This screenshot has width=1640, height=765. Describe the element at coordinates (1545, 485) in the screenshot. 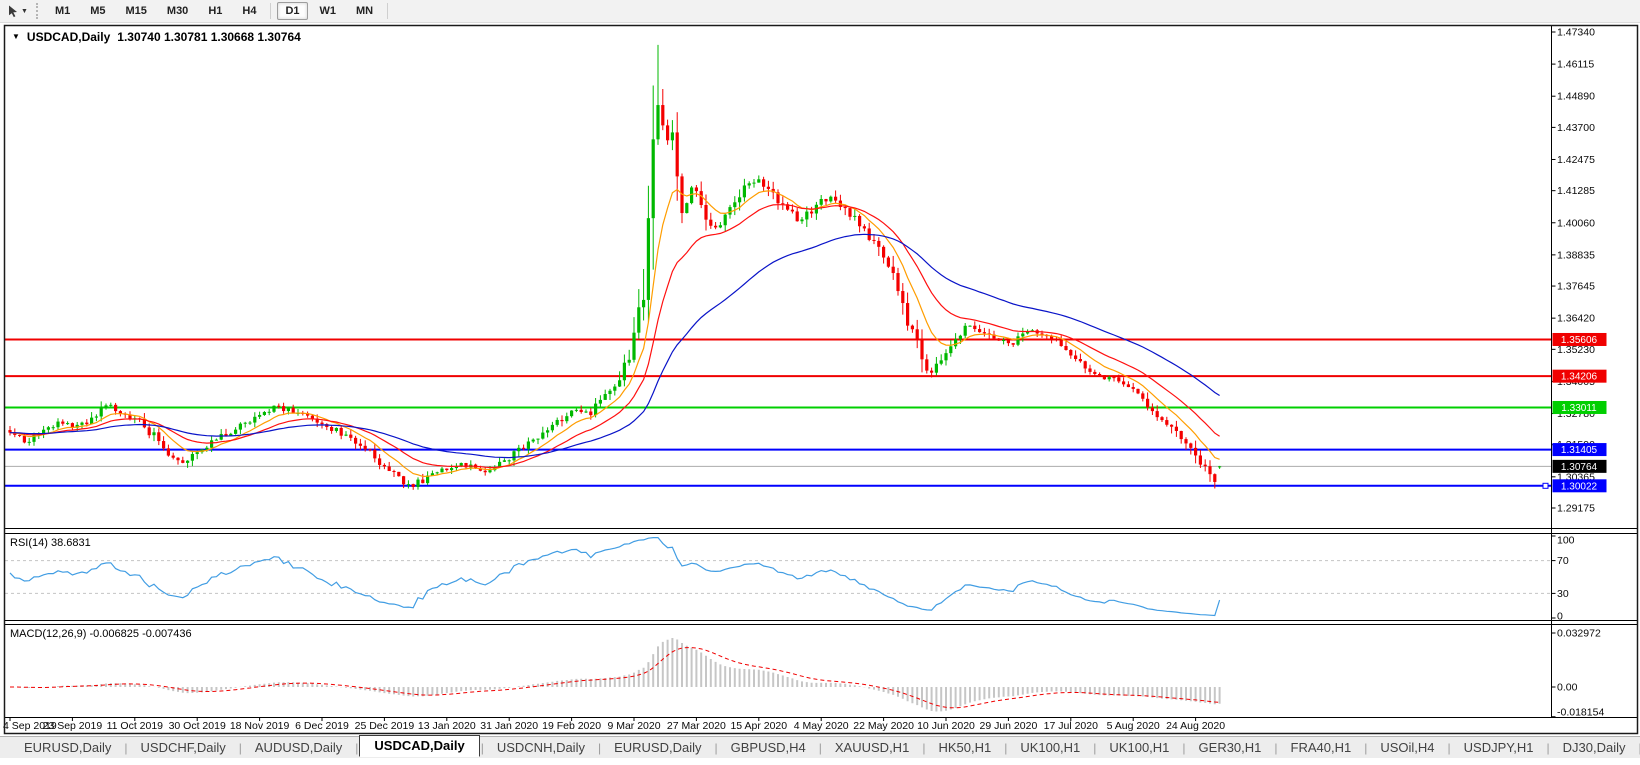

I see `line-handle` at that location.